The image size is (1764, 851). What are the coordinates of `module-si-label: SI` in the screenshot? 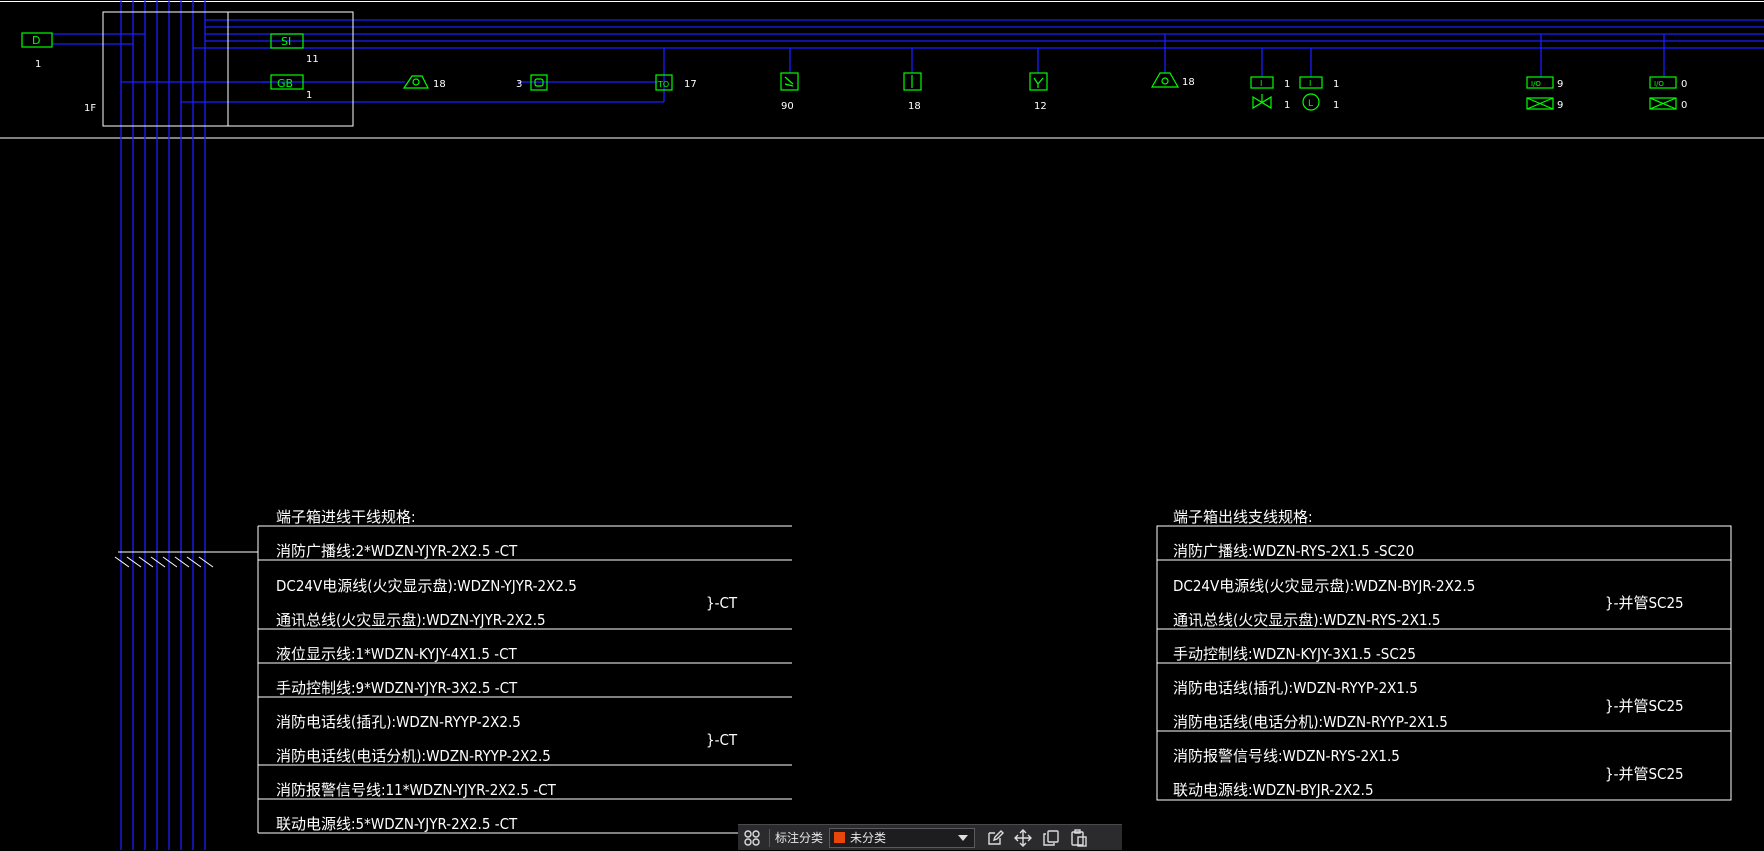 It's located at (286, 41).